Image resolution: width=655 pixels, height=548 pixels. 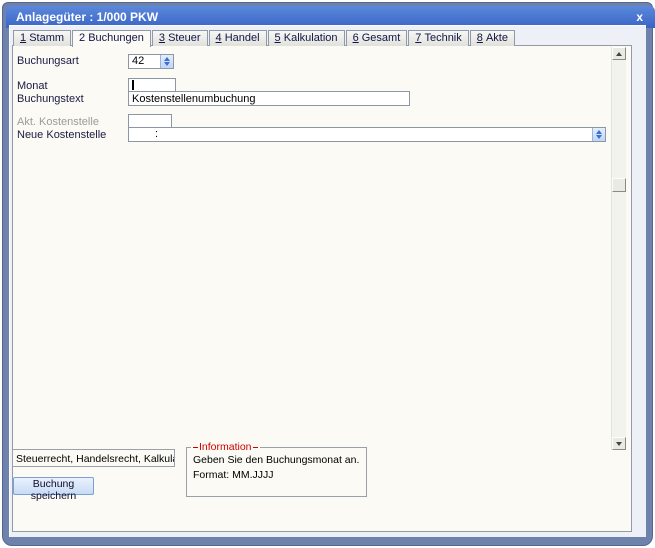 I want to click on information-line2: Format: MM.JJJJ, so click(x=233, y=475).